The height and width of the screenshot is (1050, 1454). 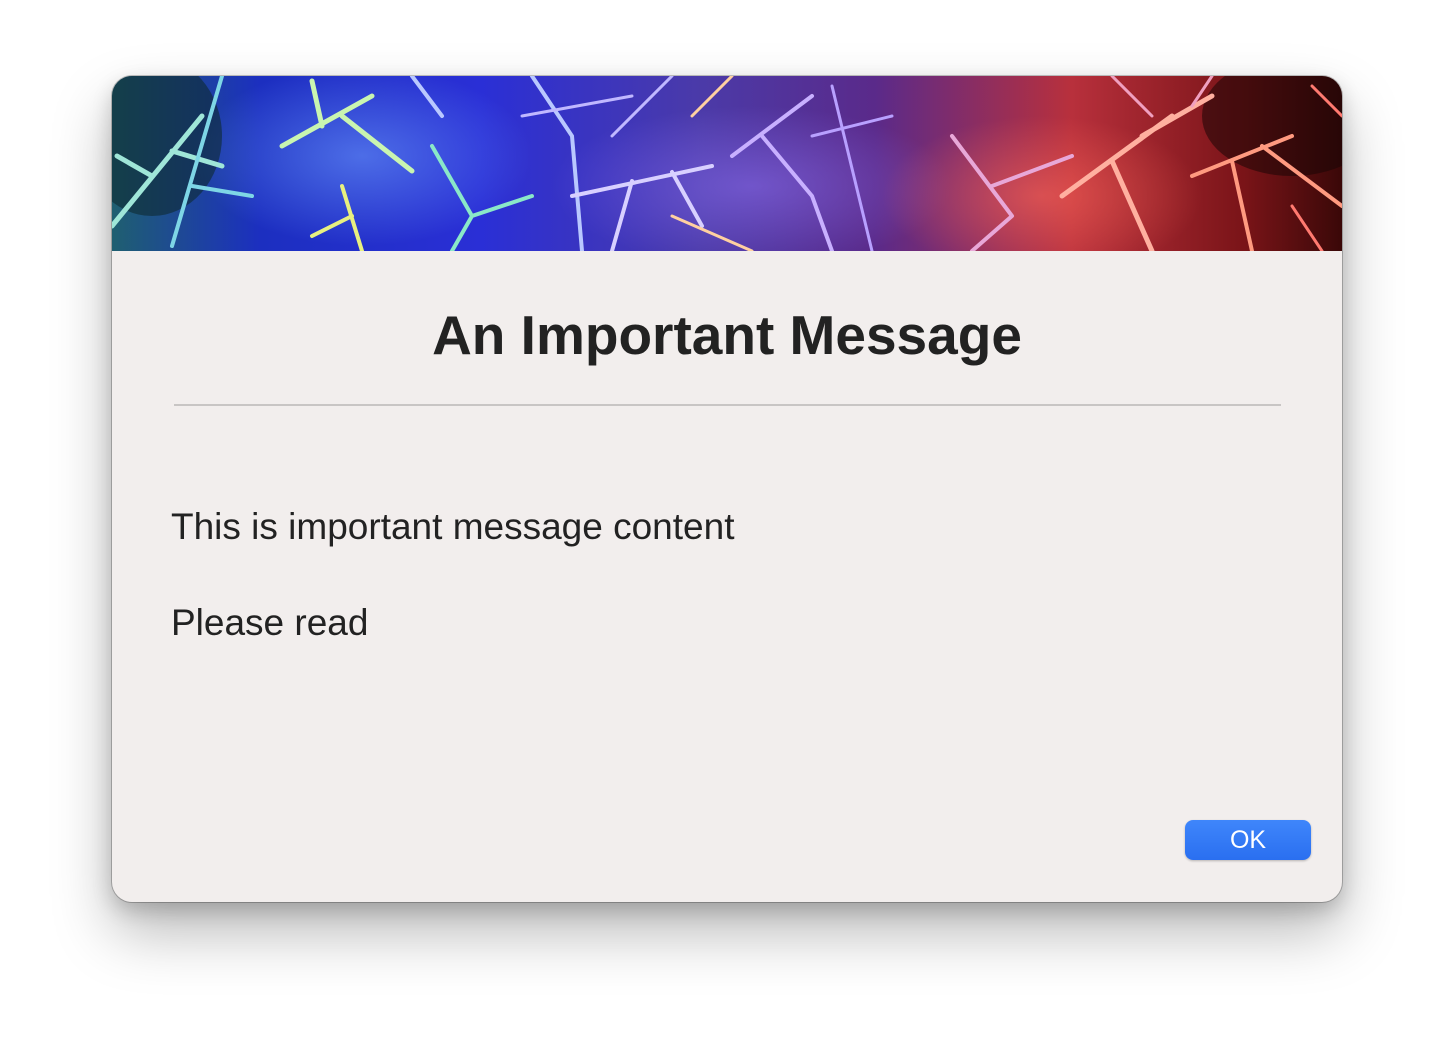 What do you see at coordinates (270, 622) in the screenshot?
I see `message-line-2: Please read` at bounding box center [270, 622].